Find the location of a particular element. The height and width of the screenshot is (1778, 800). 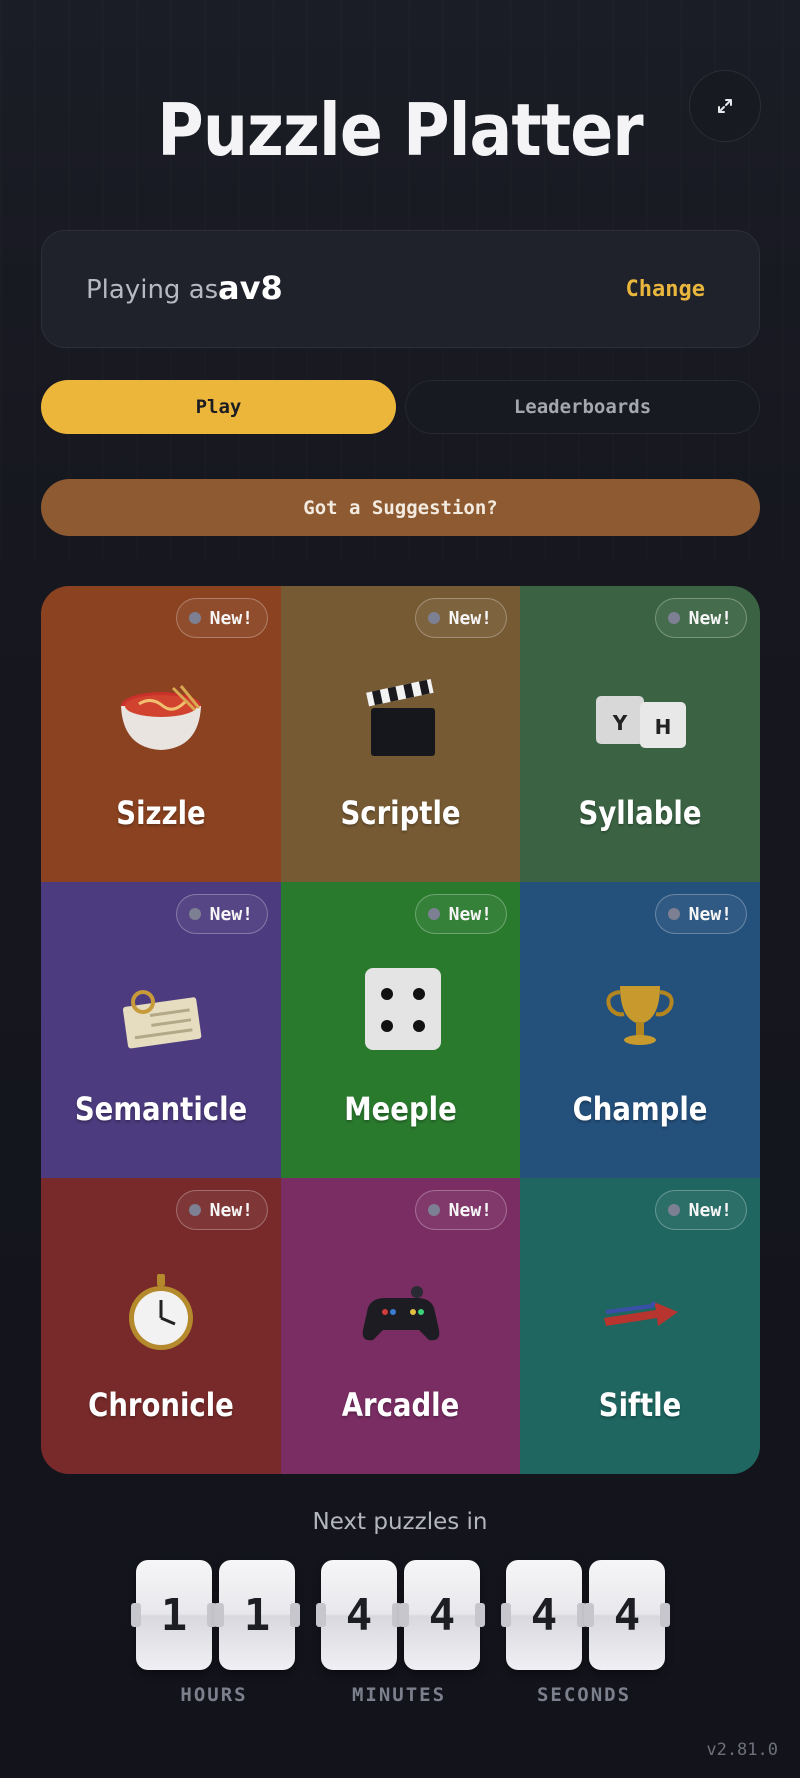

countdown-label: Next puzzles in is located at coordinates (400, 1522).